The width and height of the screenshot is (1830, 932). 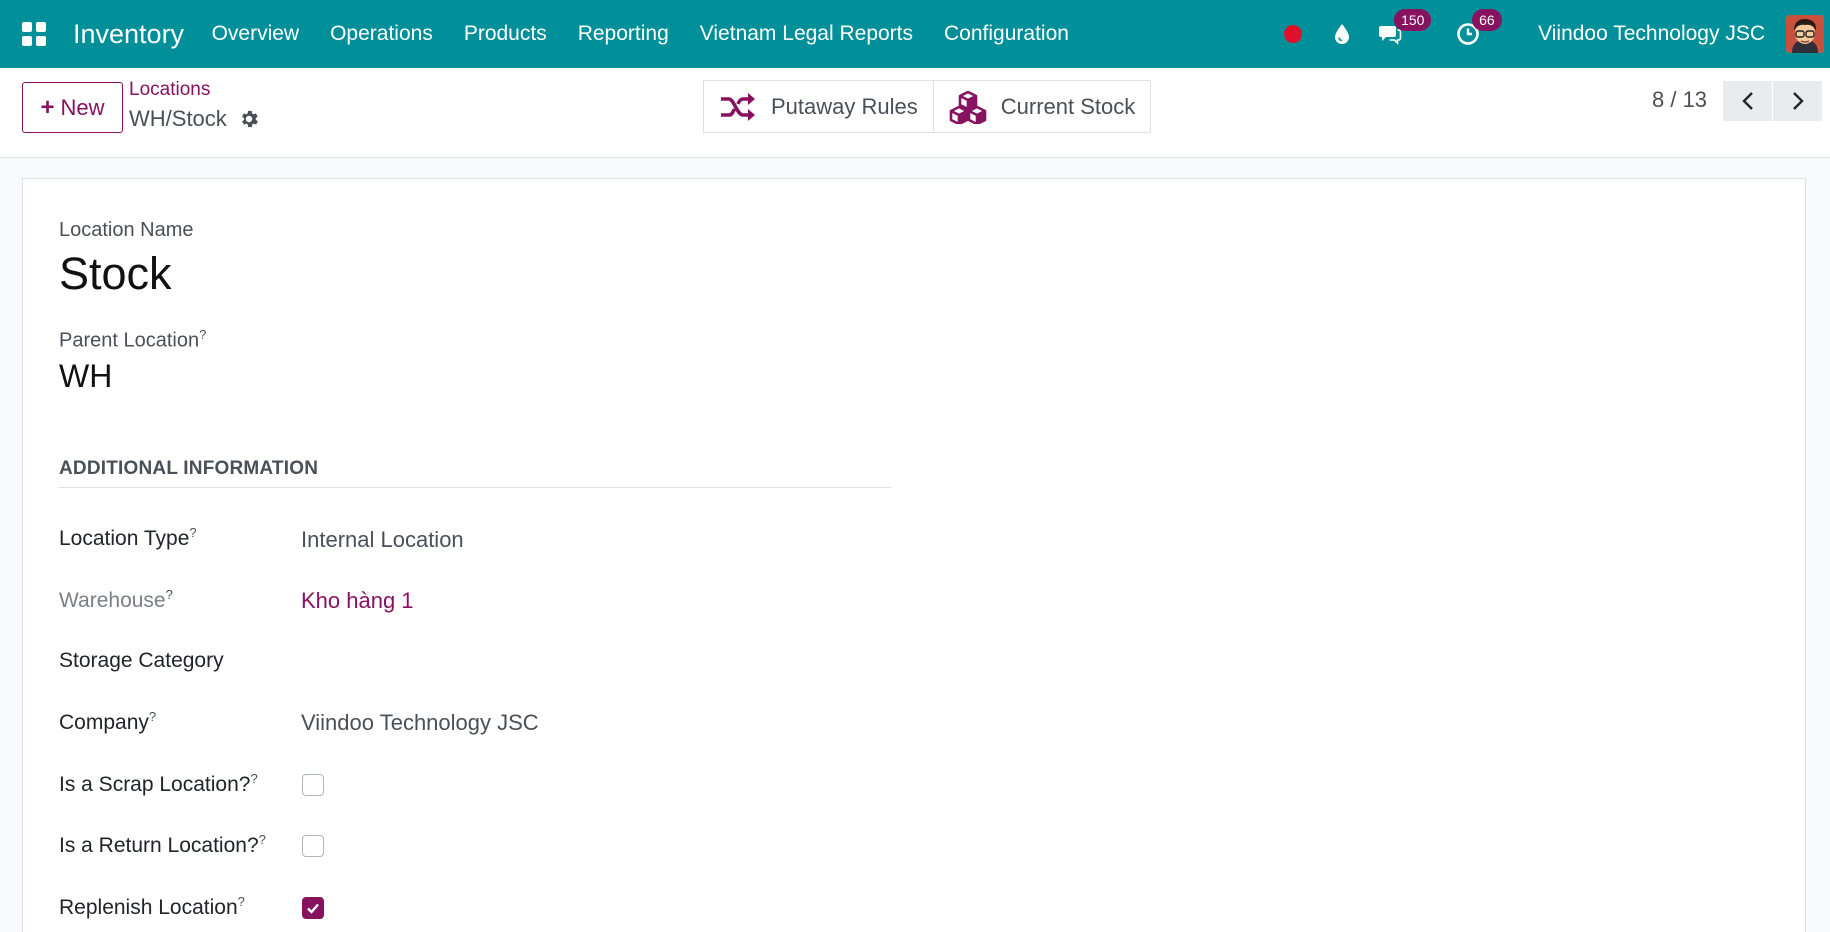 I want to click on replenish-location-checkbox, so click(x=313, y=908).